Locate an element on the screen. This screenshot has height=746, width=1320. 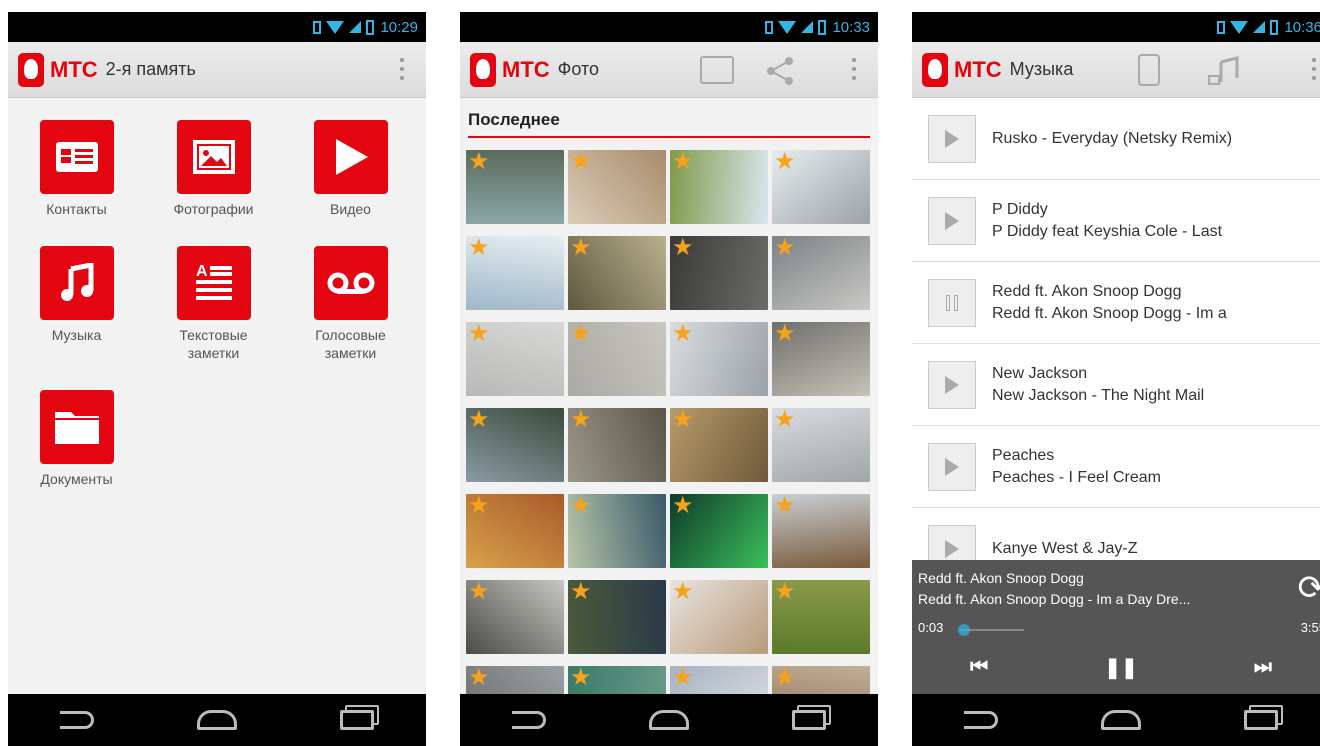
track-row: P Diddy P Diddy feat Keyshia Cole - Last is located at coordinates (1116, 221).